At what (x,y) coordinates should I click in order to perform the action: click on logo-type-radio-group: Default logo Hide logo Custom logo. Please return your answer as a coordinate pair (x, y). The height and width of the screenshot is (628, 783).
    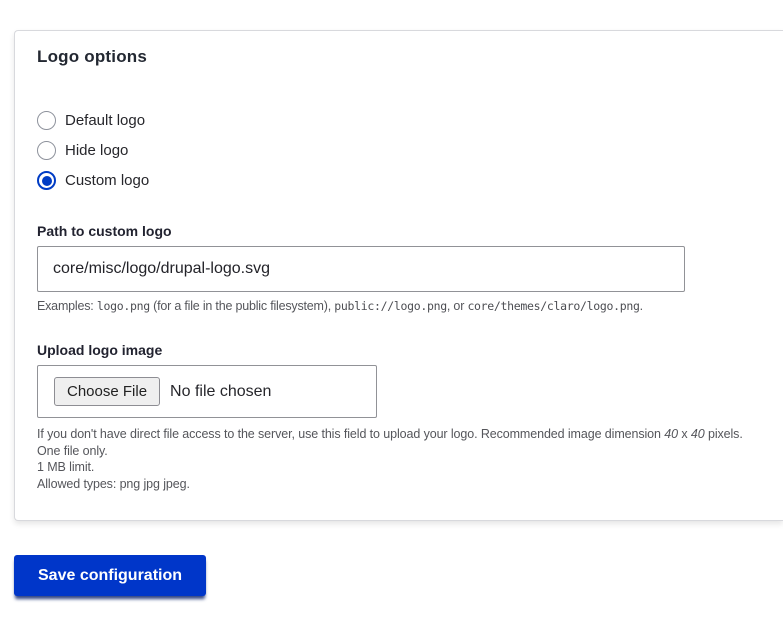
    Looking at the image, I should click on (395, 150).